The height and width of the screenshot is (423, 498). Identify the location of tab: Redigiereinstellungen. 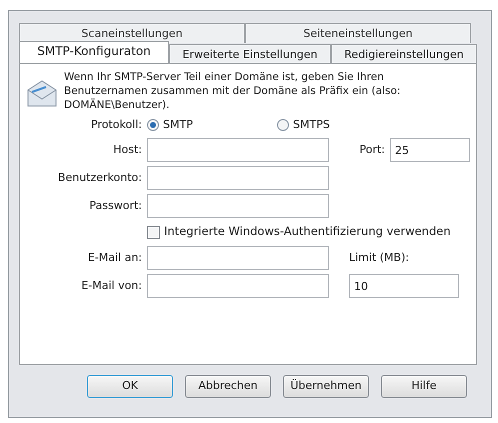
(404, 53).